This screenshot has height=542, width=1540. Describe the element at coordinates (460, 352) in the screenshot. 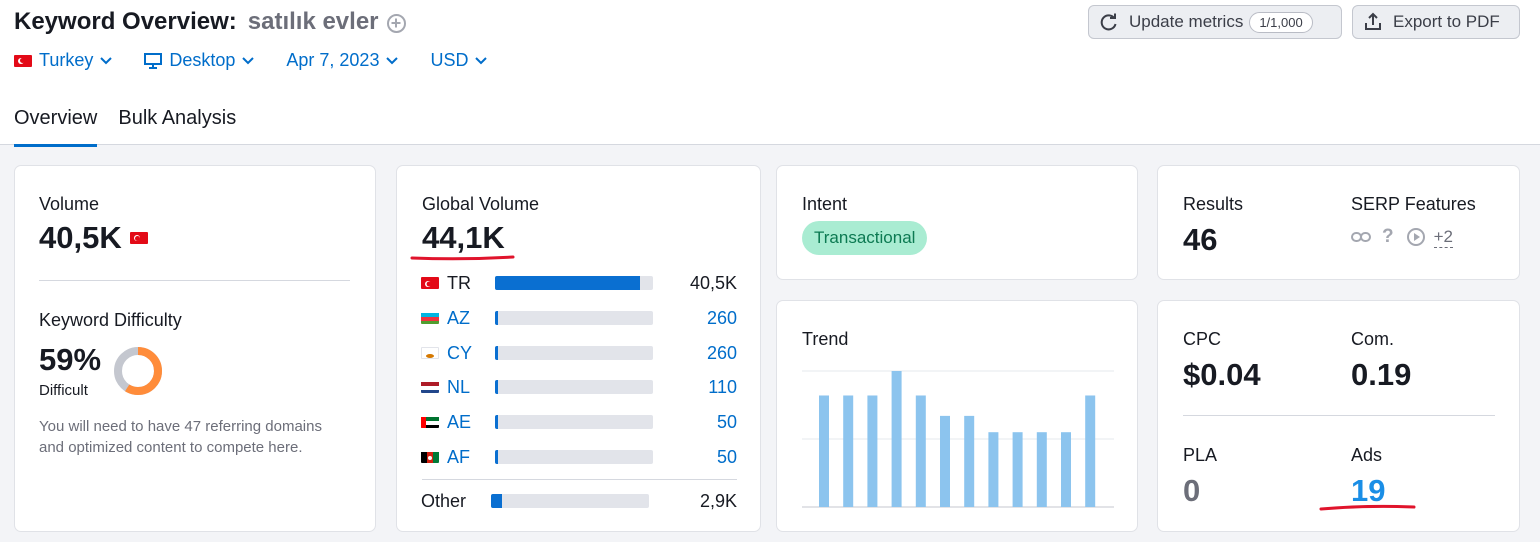

I see `country-code: CY` at that location.